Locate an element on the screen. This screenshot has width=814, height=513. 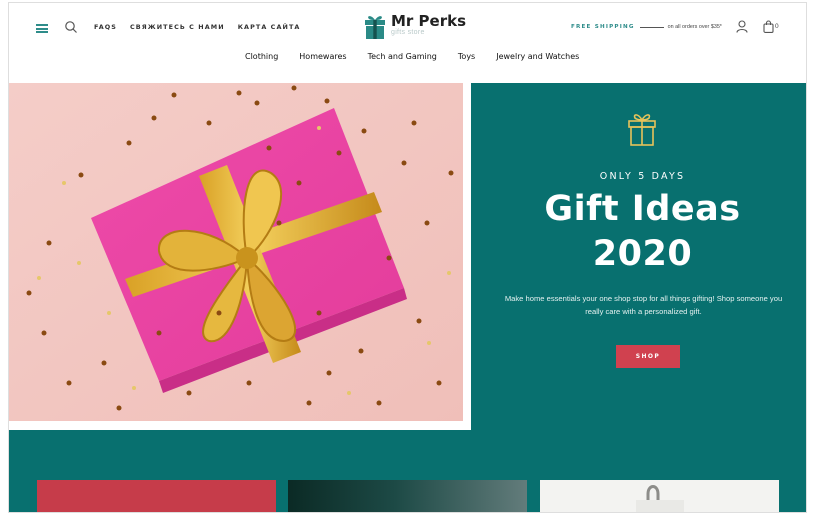
cart-count: 0 is located at coordinates (777, 26).